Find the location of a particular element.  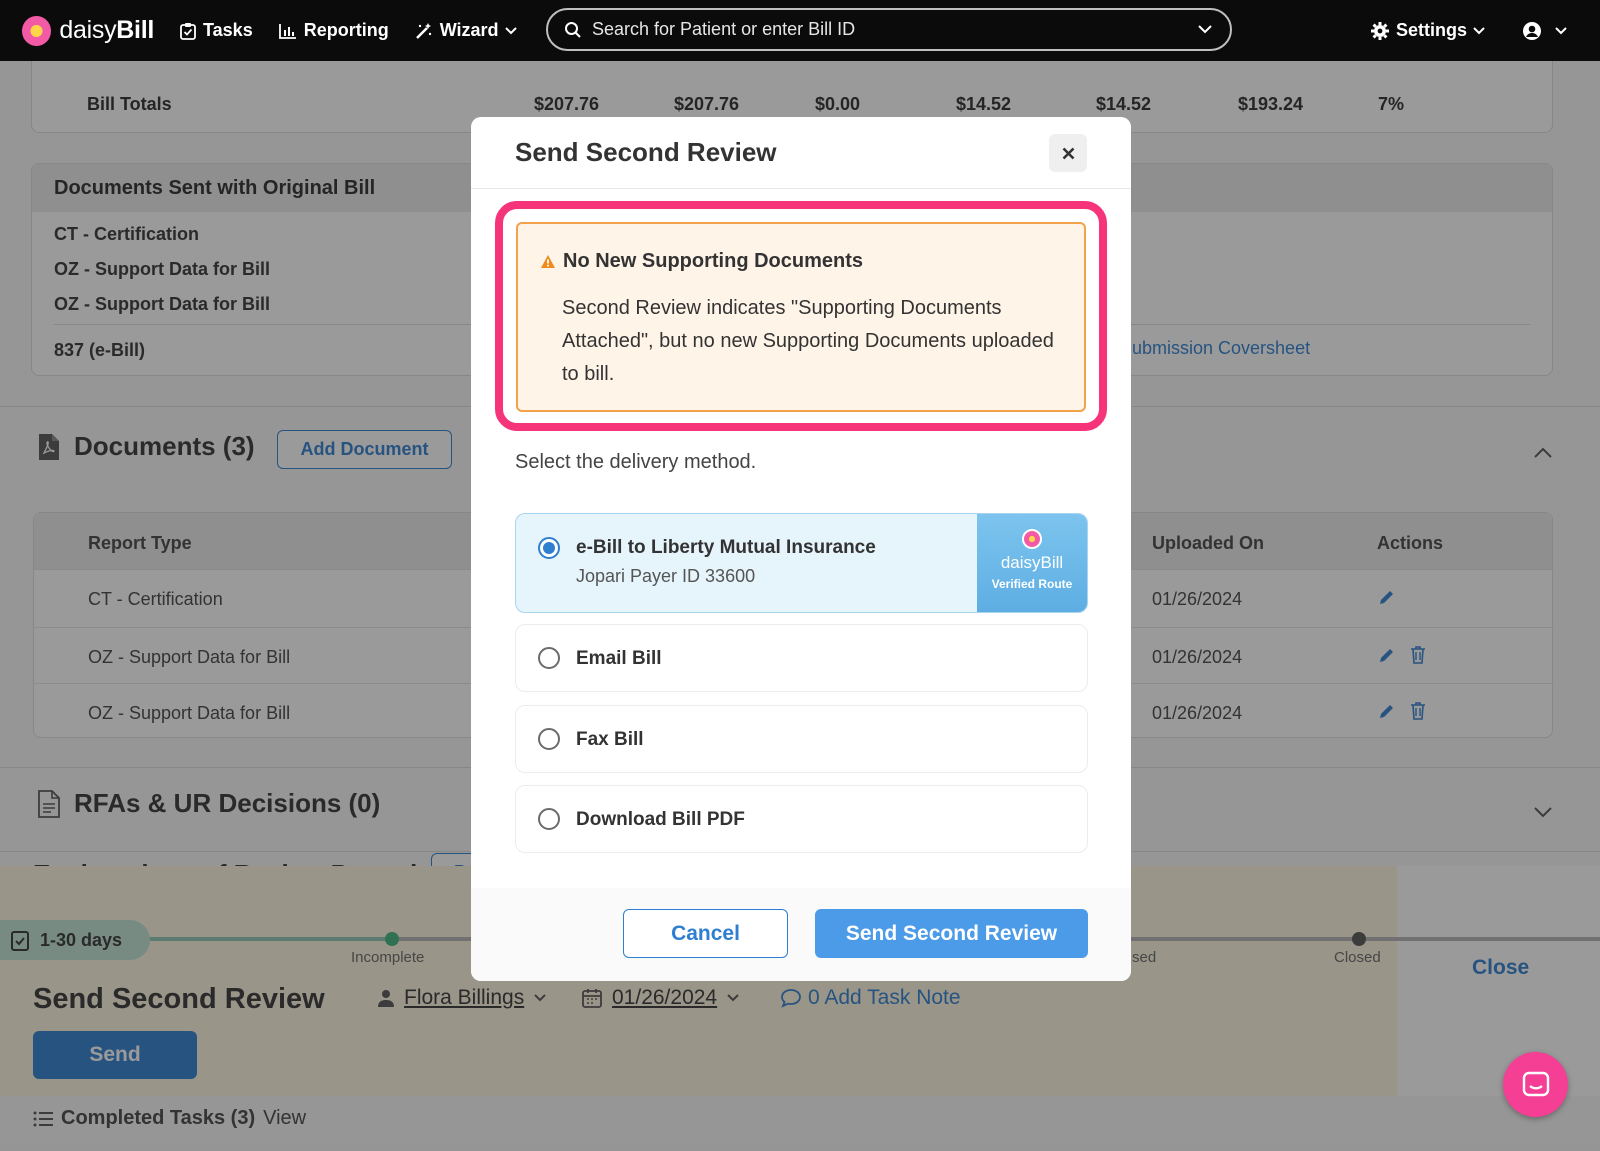

task-assignee: Flora Billings is located at coordinates (467, 998).